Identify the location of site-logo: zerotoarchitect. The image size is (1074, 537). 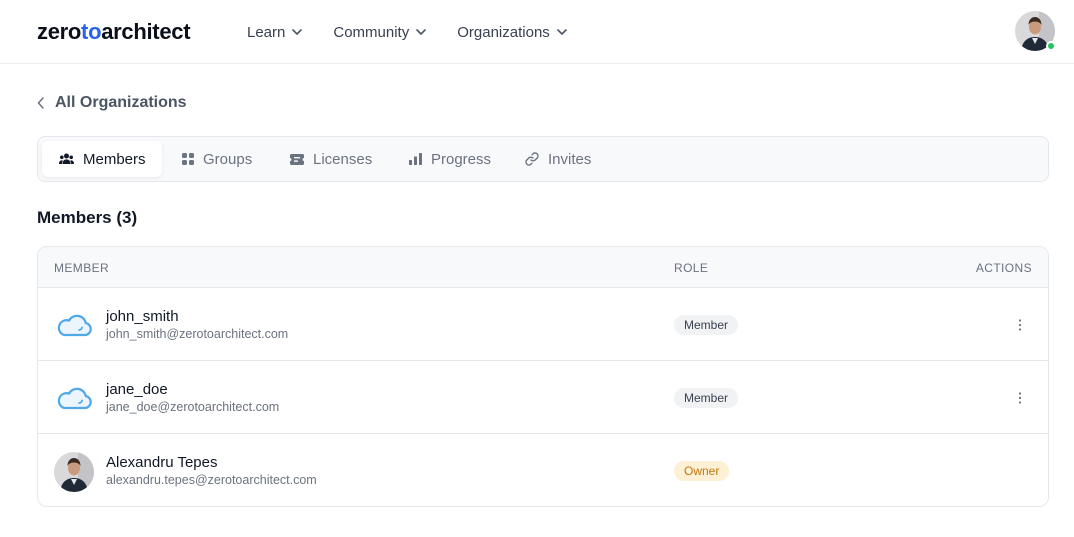
(114, 32).